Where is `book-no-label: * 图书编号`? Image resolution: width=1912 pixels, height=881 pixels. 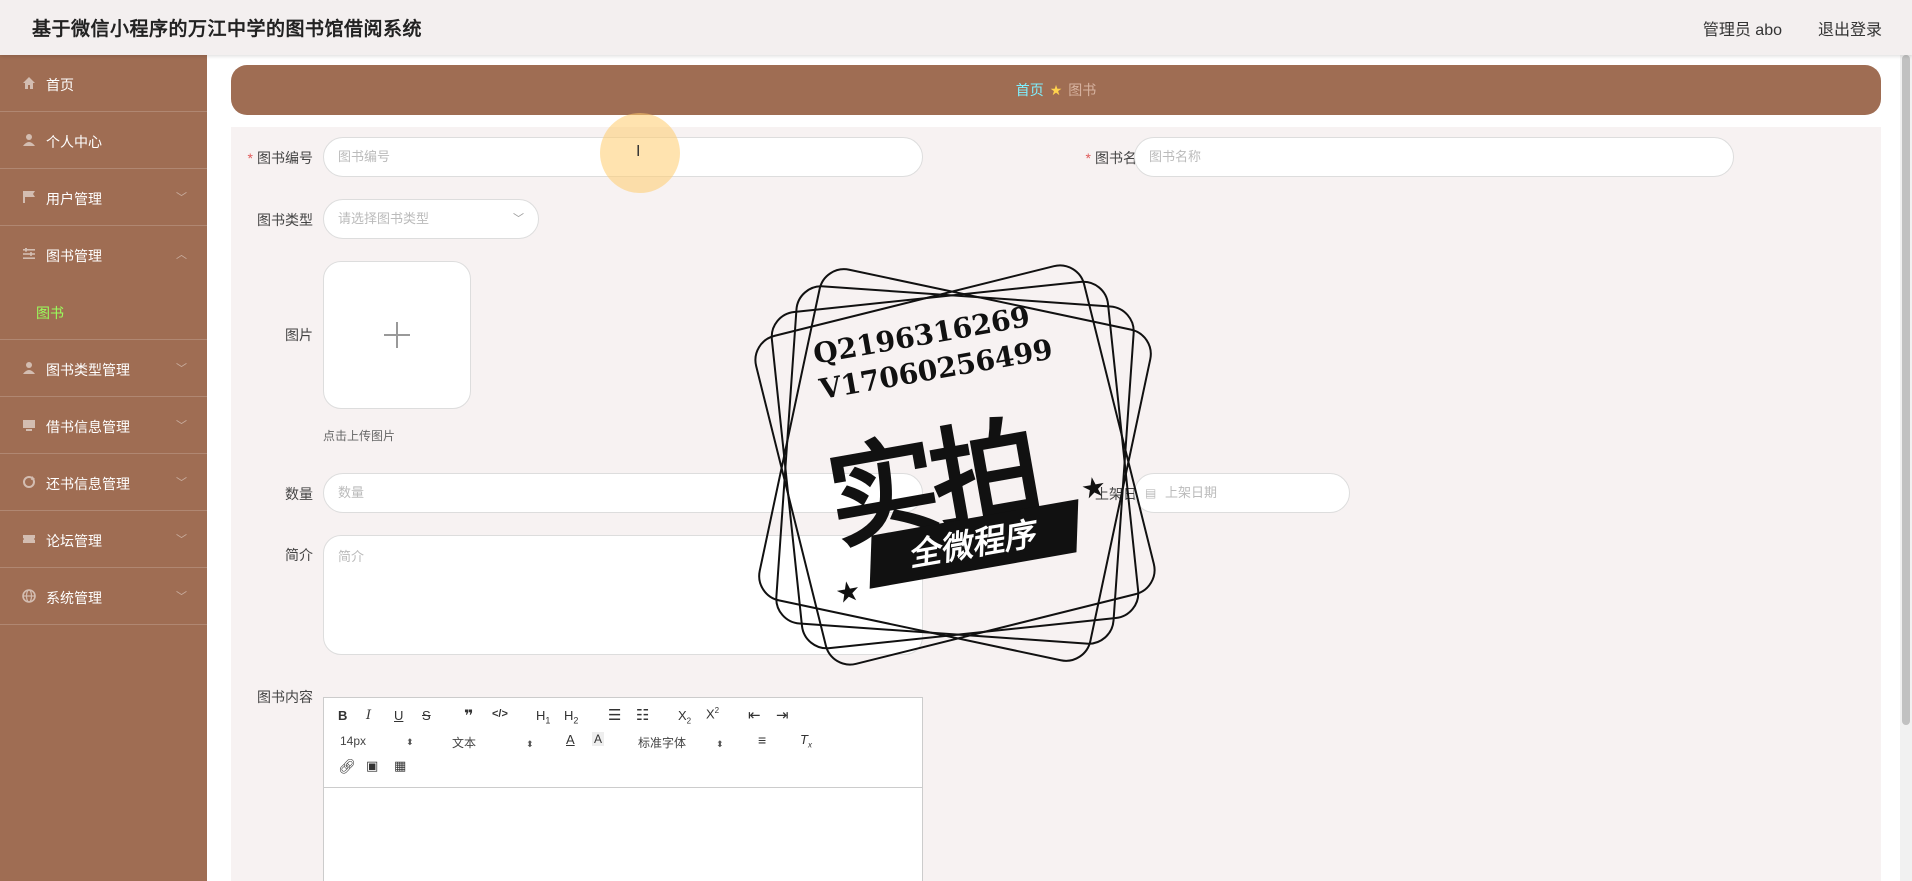
book-no-label: * 图书编号 is located at coordinates (280, 158).